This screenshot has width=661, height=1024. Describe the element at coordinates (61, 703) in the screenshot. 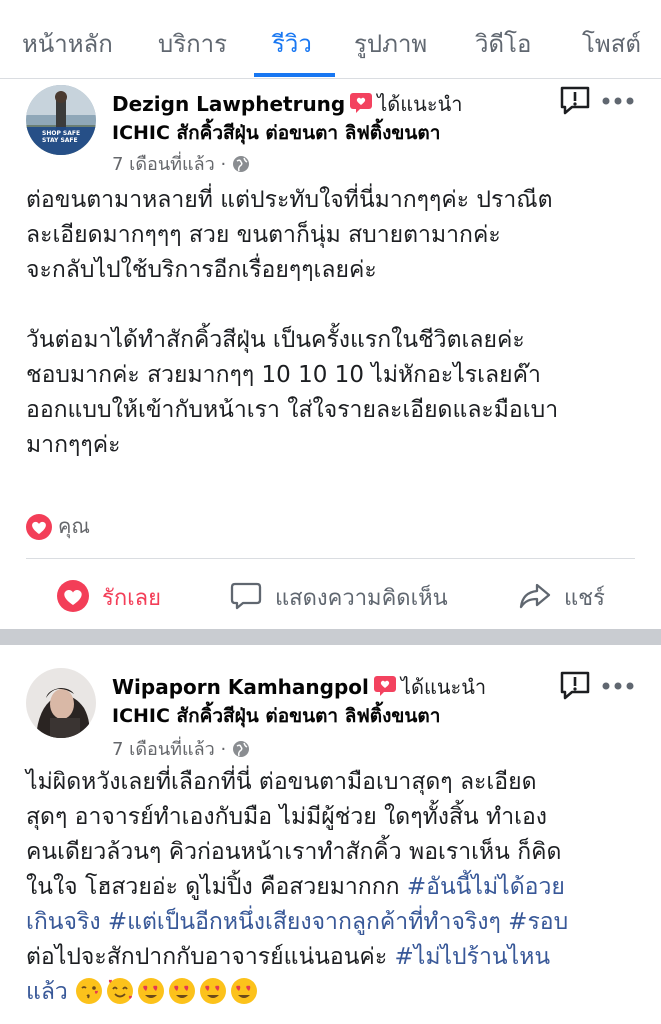

I see `avatar` at that location.